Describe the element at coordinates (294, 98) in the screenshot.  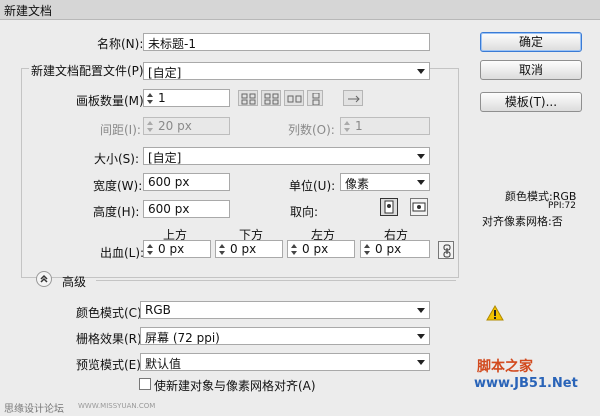
I see `arrange-by-row-icon` at that location.